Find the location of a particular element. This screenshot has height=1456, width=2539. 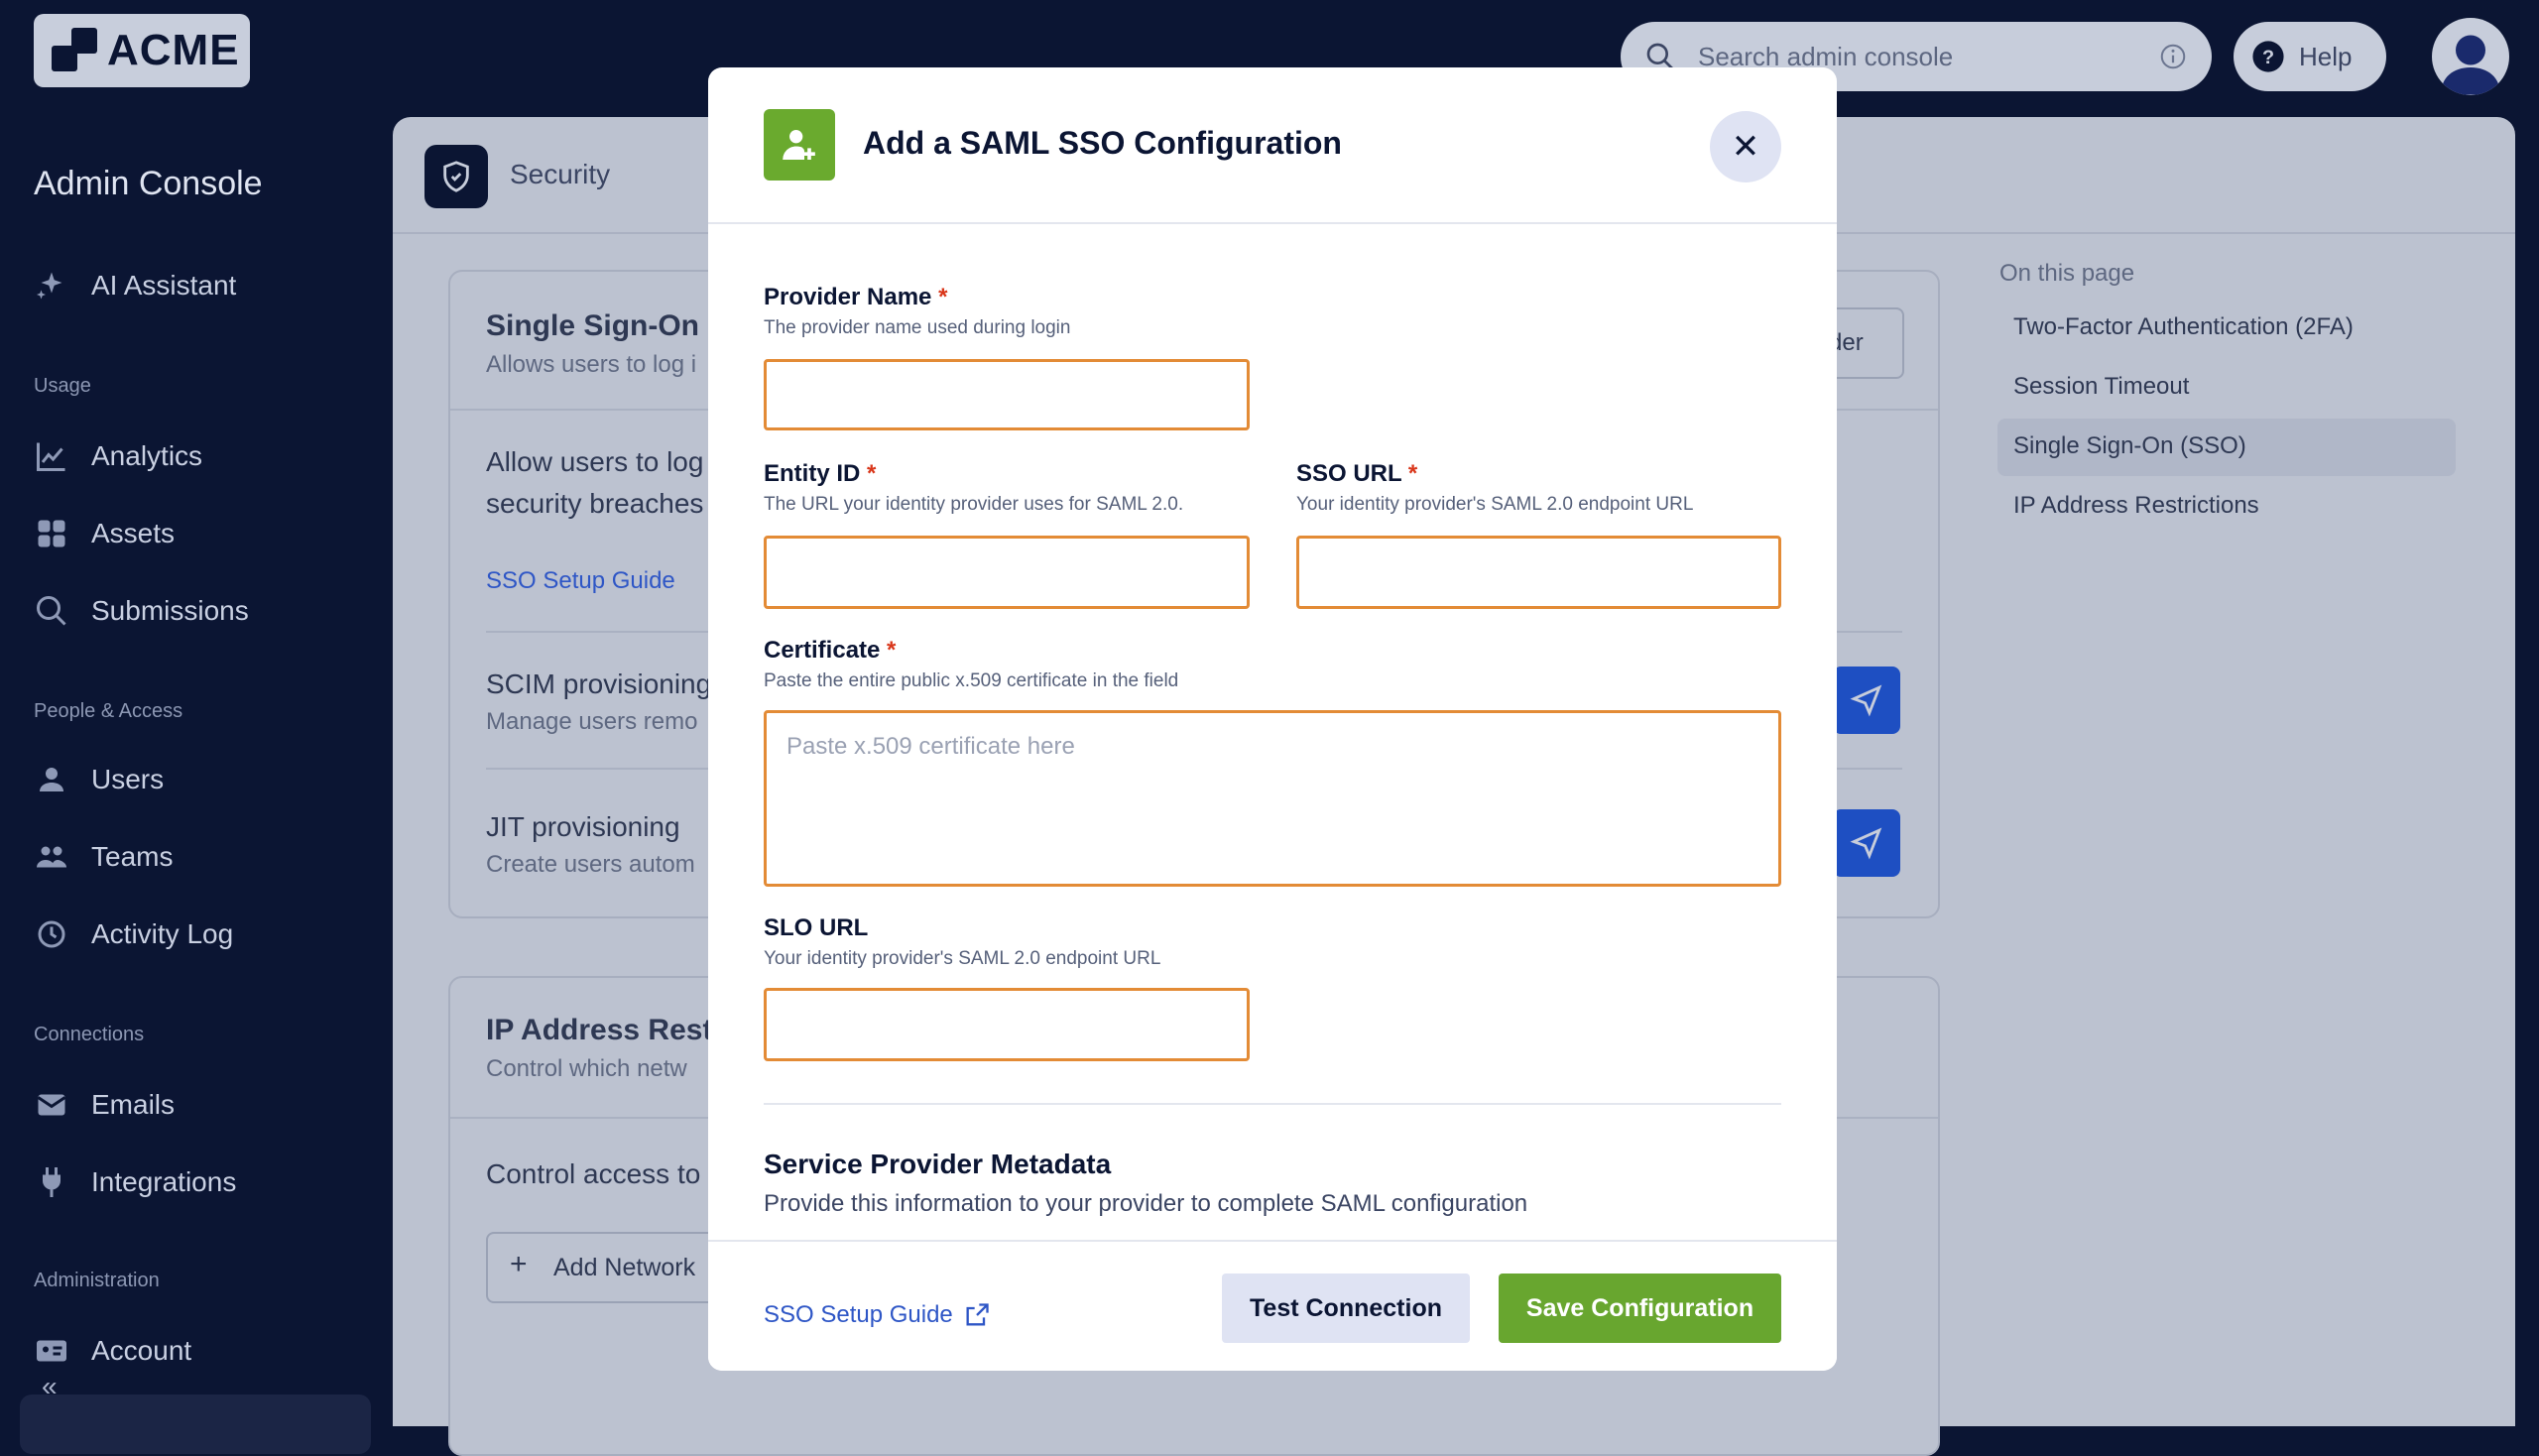

nav-group-usage: Usage is located at coordinates (63, 386).